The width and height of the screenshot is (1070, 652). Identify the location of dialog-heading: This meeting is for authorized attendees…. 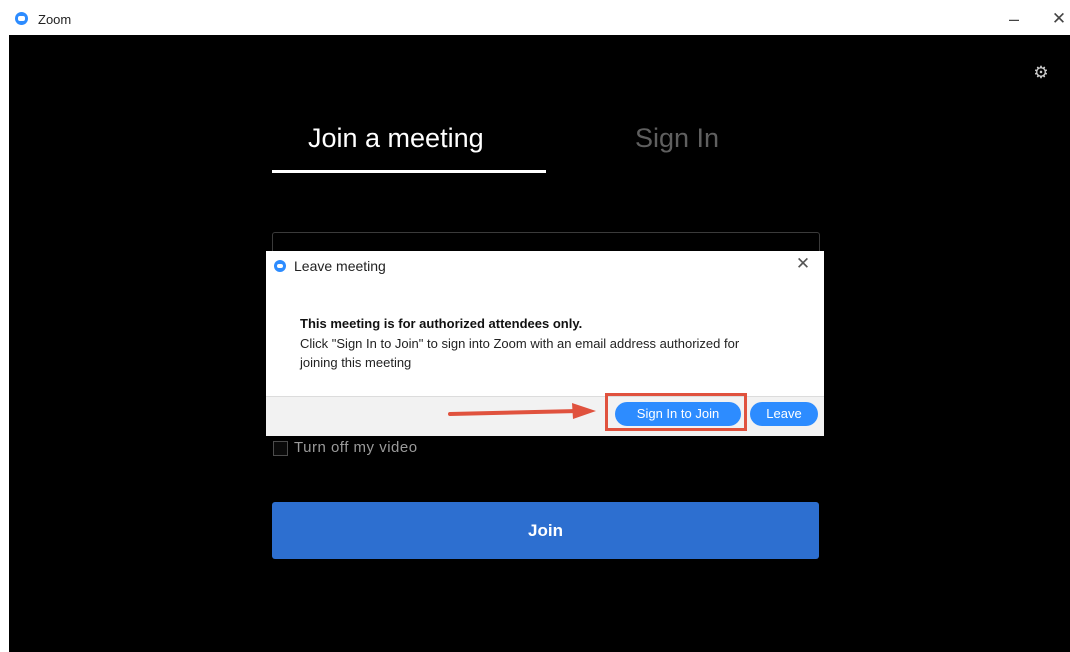
(441, 323).